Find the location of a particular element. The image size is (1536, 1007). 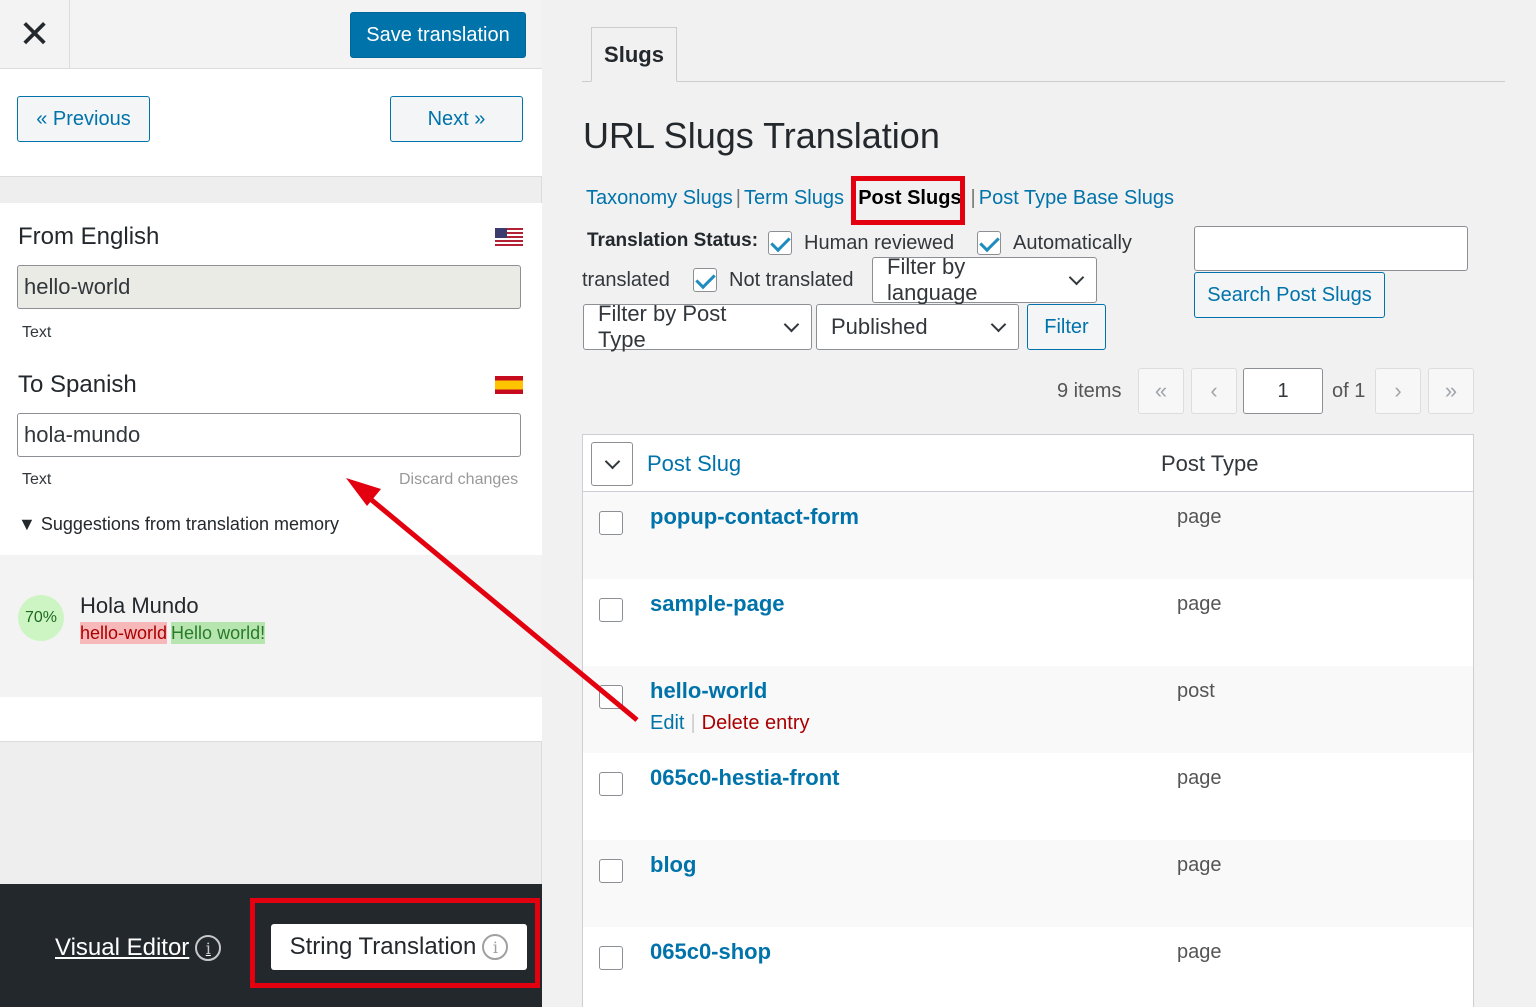

post-slug-link: blog is located at coordinates (673, 865).